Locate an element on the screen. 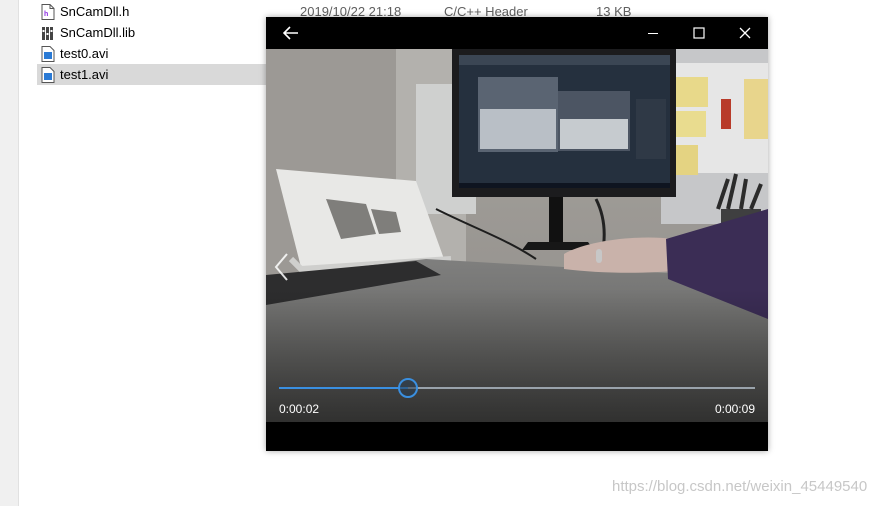 The image size is (893, 506). file-name: SnCamDll.lib is located at coordinates (98, 32).